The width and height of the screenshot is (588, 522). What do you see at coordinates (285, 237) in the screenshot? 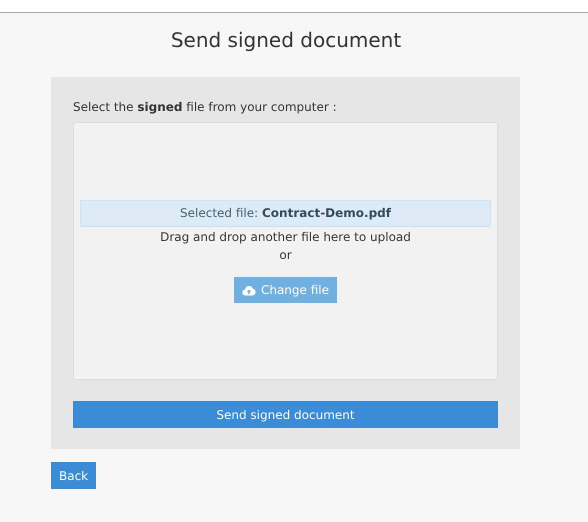
I see `drop-hint: Drag and drop another file here to upload` at bounding box center [285, 237].